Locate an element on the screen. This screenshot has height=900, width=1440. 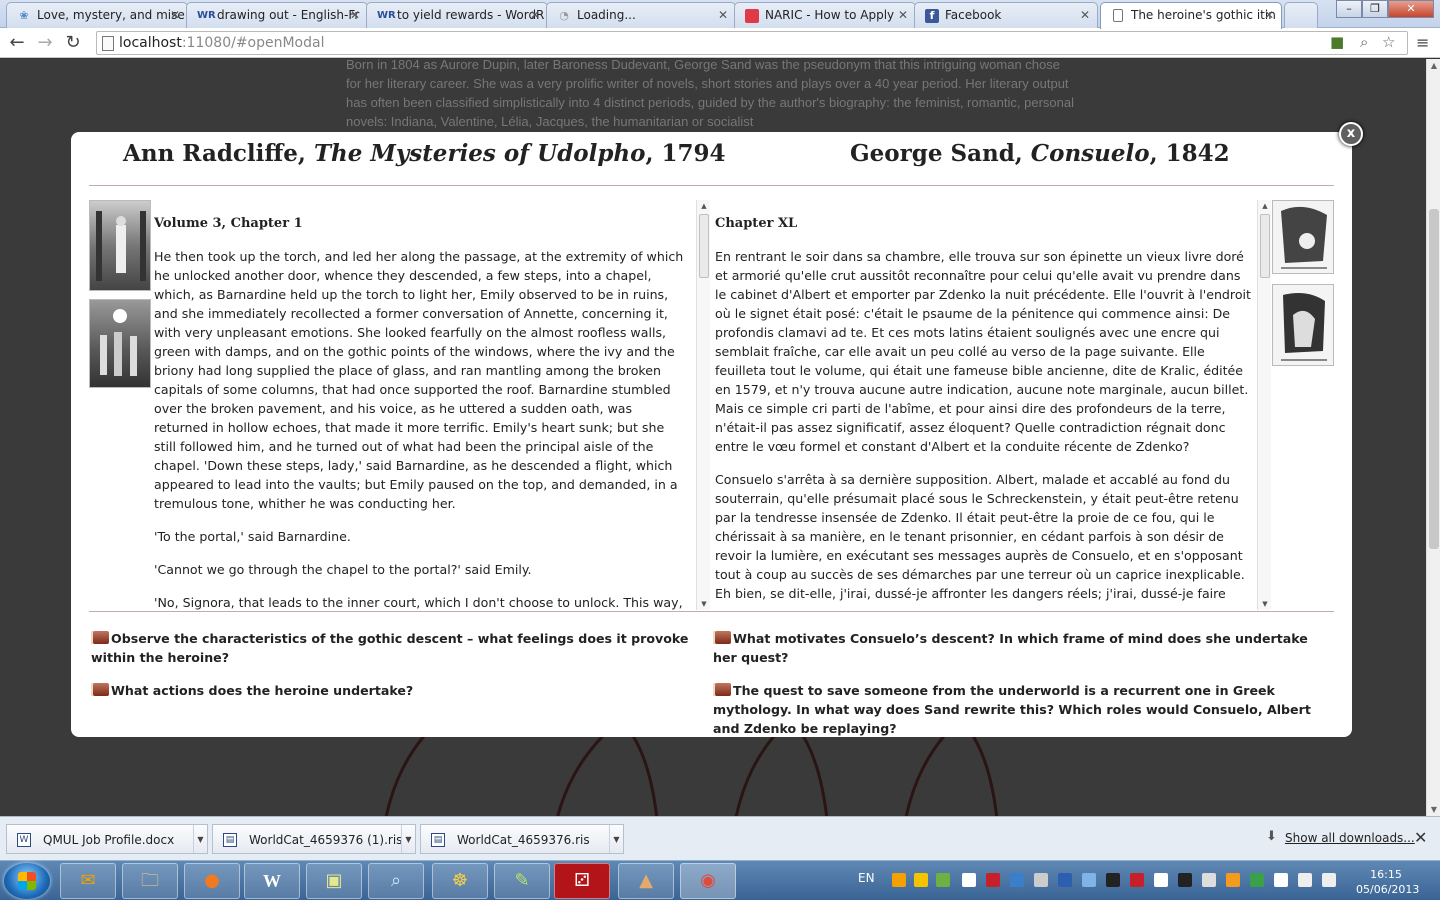
new-tab-button is located at coordinates (1301, 15).